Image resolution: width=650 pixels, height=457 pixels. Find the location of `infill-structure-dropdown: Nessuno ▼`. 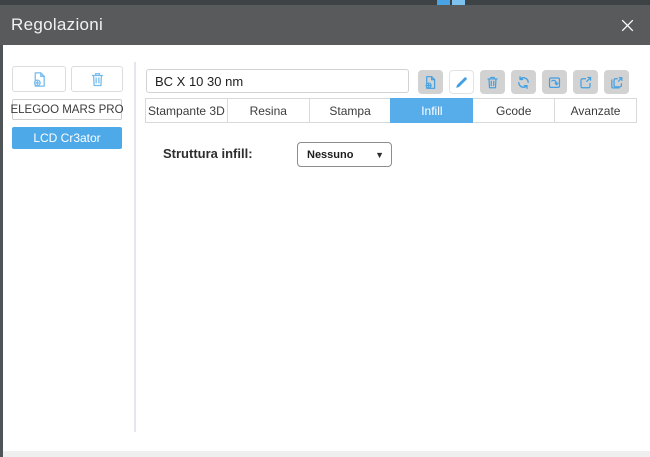

infill-structure-dropdown: Nessuno ▼ is located at coordinates (344, 154).